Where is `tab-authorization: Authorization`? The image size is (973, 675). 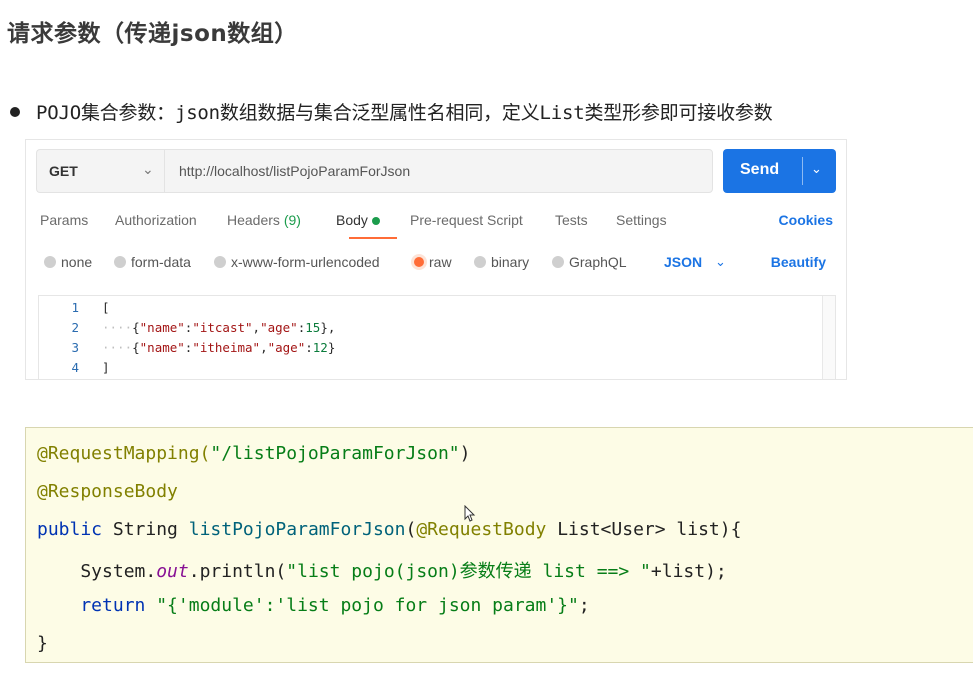
tab-authorization: Authorization is located at coordinates (156, 220).